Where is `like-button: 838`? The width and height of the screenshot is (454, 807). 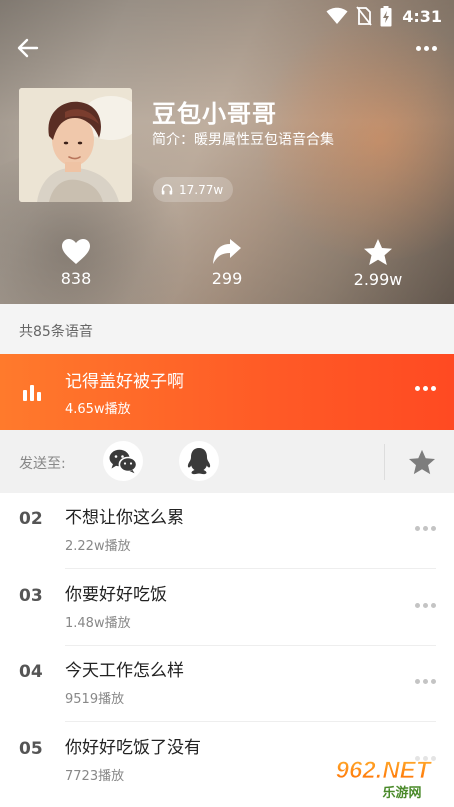 like-button: 838 is located at coordinates (76, 263).